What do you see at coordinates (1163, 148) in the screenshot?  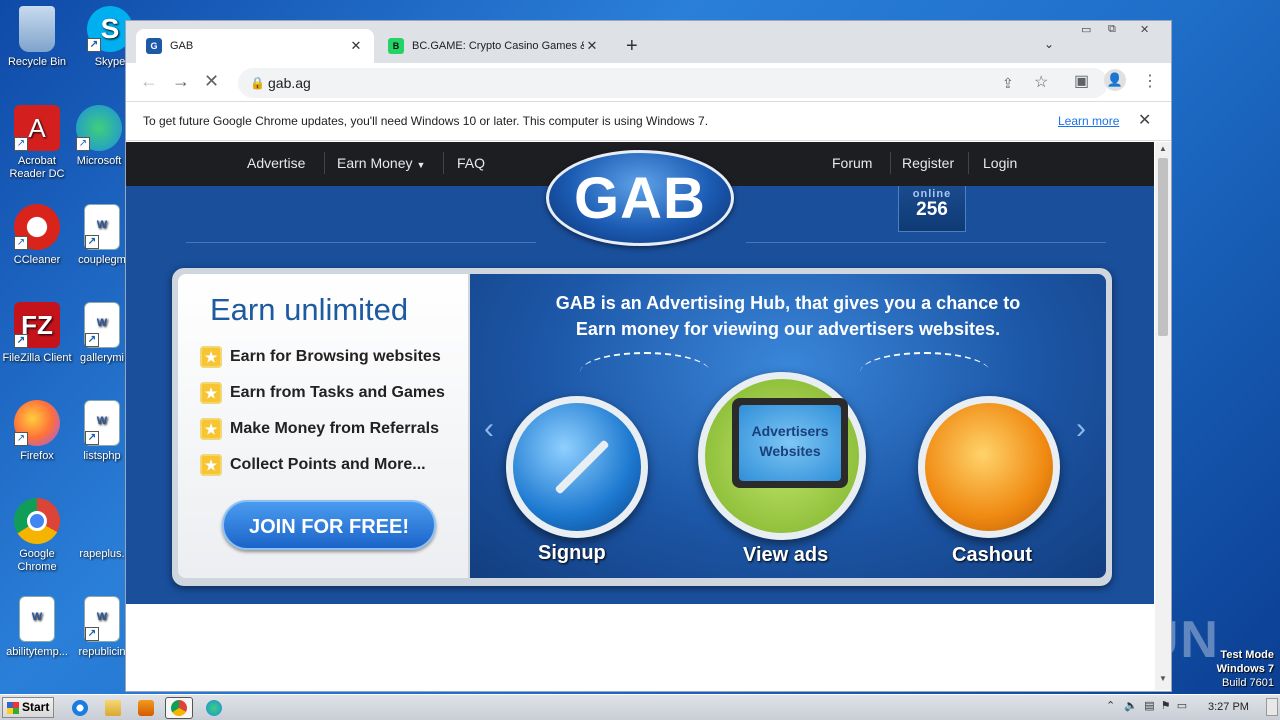 I see `scroll-up-icon: ▲` at bounding box center [1163, 148].